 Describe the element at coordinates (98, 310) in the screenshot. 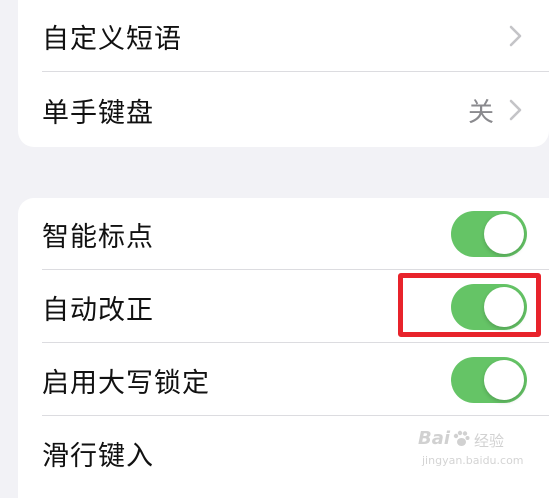

I see `row-label: 自动改正` at that location.